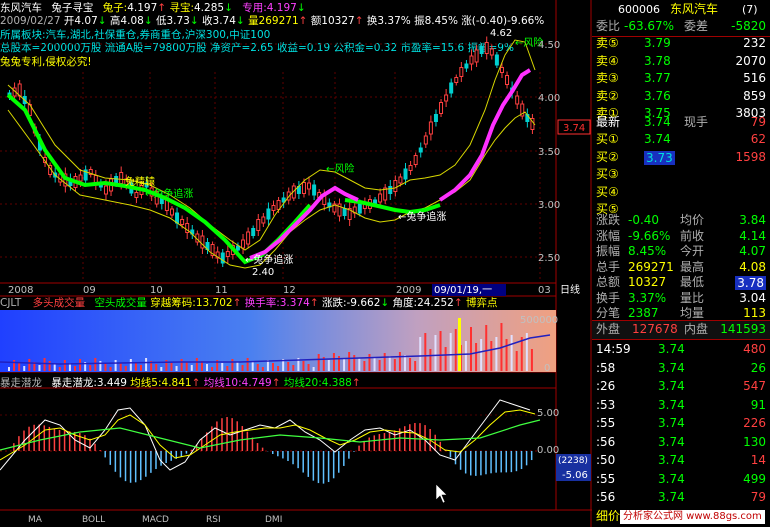  I want to click on svg-text: 3.00, so click(549, 205).